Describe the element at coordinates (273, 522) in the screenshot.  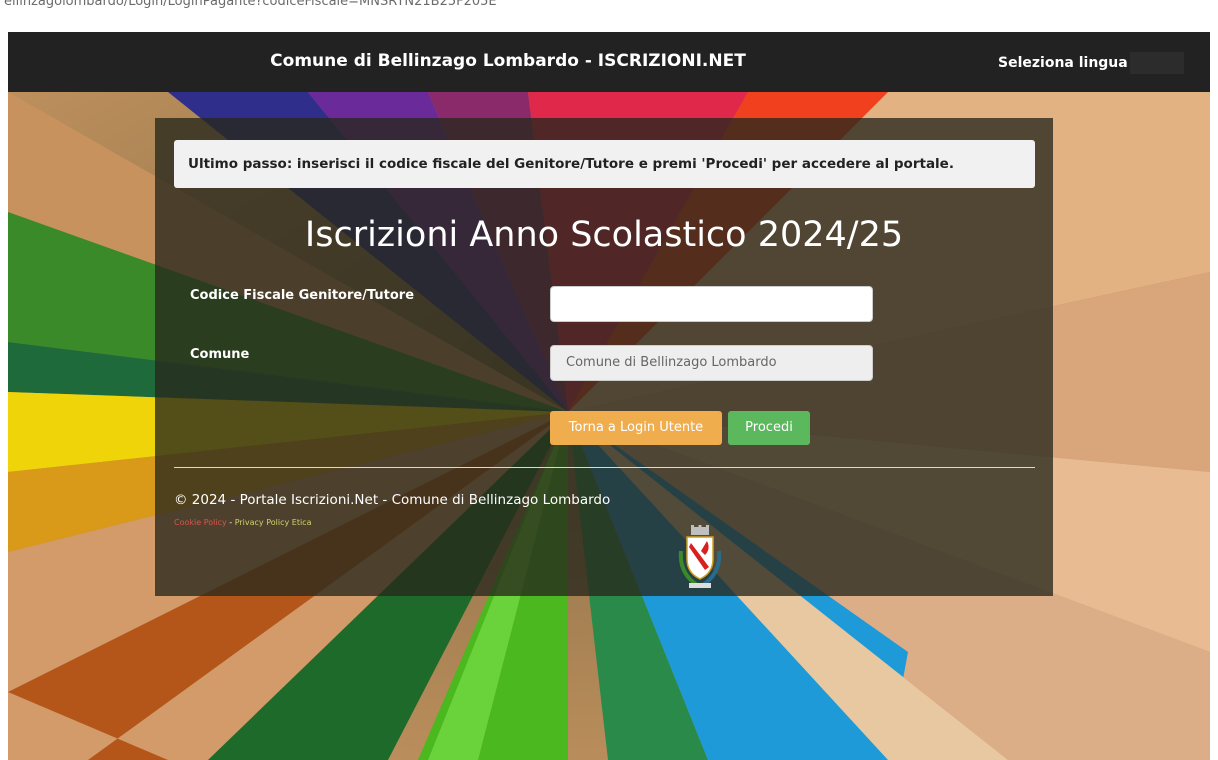
I see `privacy-policy-link: Privacy Policy Etica` at that location.